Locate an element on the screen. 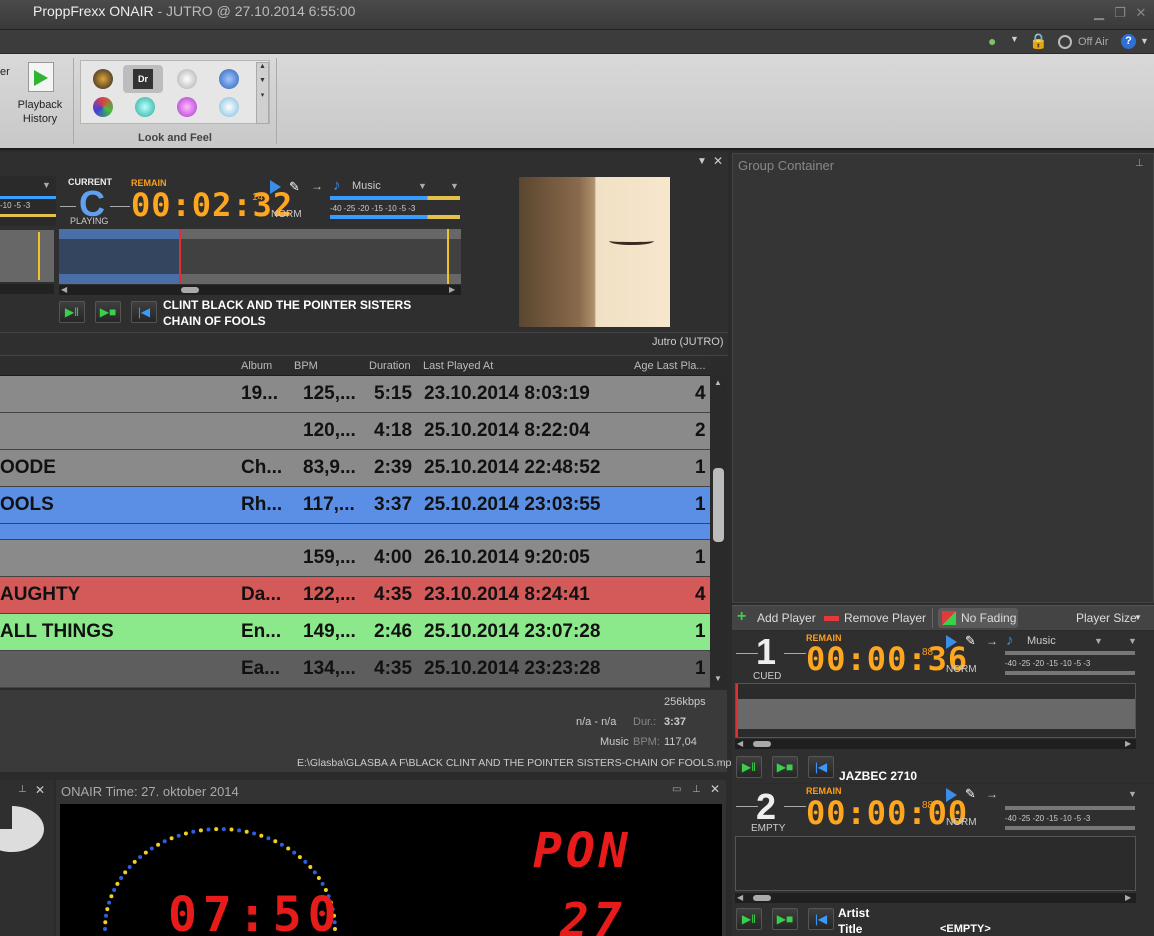 The image size is (1154, 936). skin-teal-icon is located at coordinates (145, 107).